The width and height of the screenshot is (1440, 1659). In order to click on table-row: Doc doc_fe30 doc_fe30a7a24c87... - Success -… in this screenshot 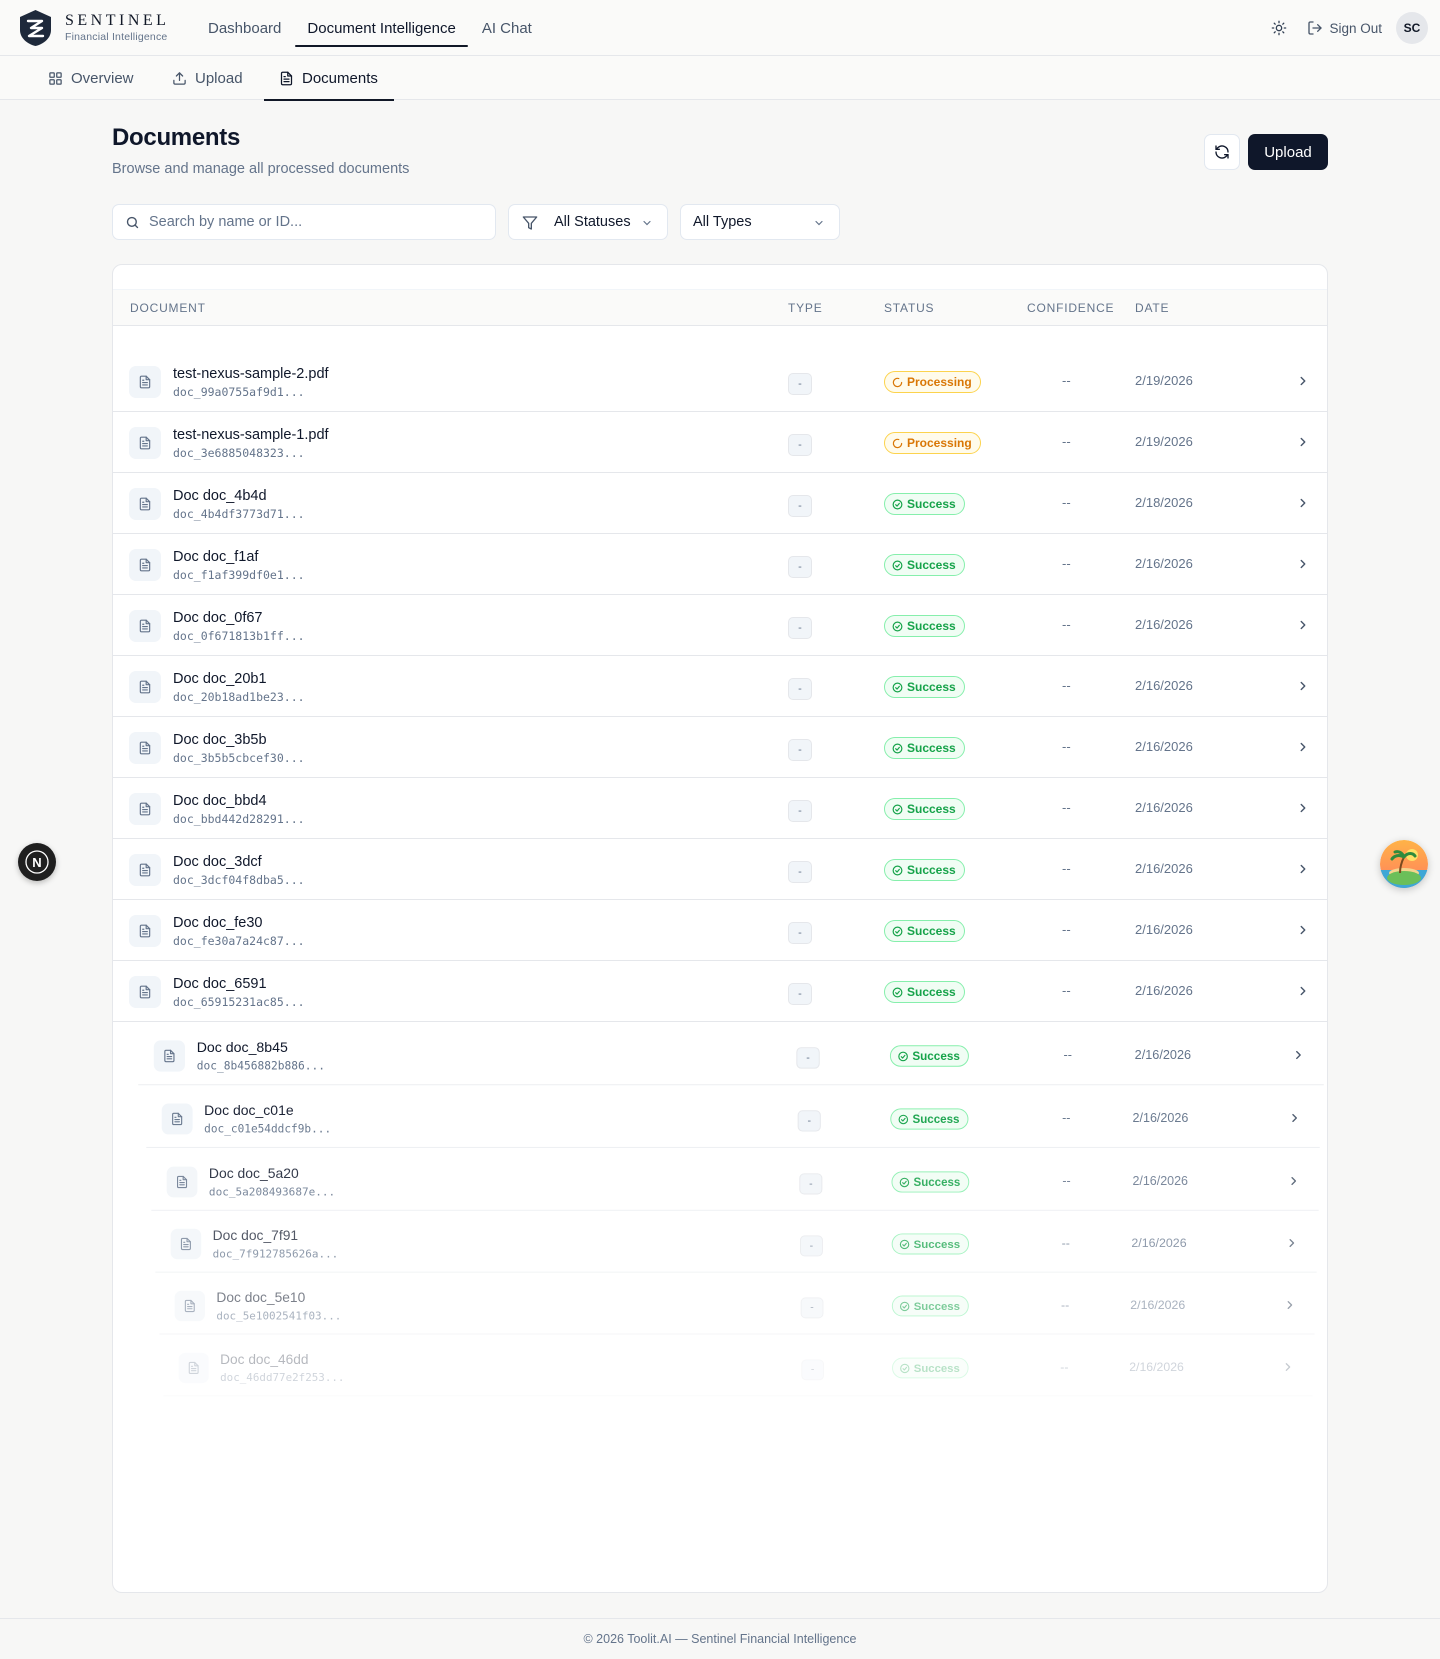, I will do `click(720, 930)`.